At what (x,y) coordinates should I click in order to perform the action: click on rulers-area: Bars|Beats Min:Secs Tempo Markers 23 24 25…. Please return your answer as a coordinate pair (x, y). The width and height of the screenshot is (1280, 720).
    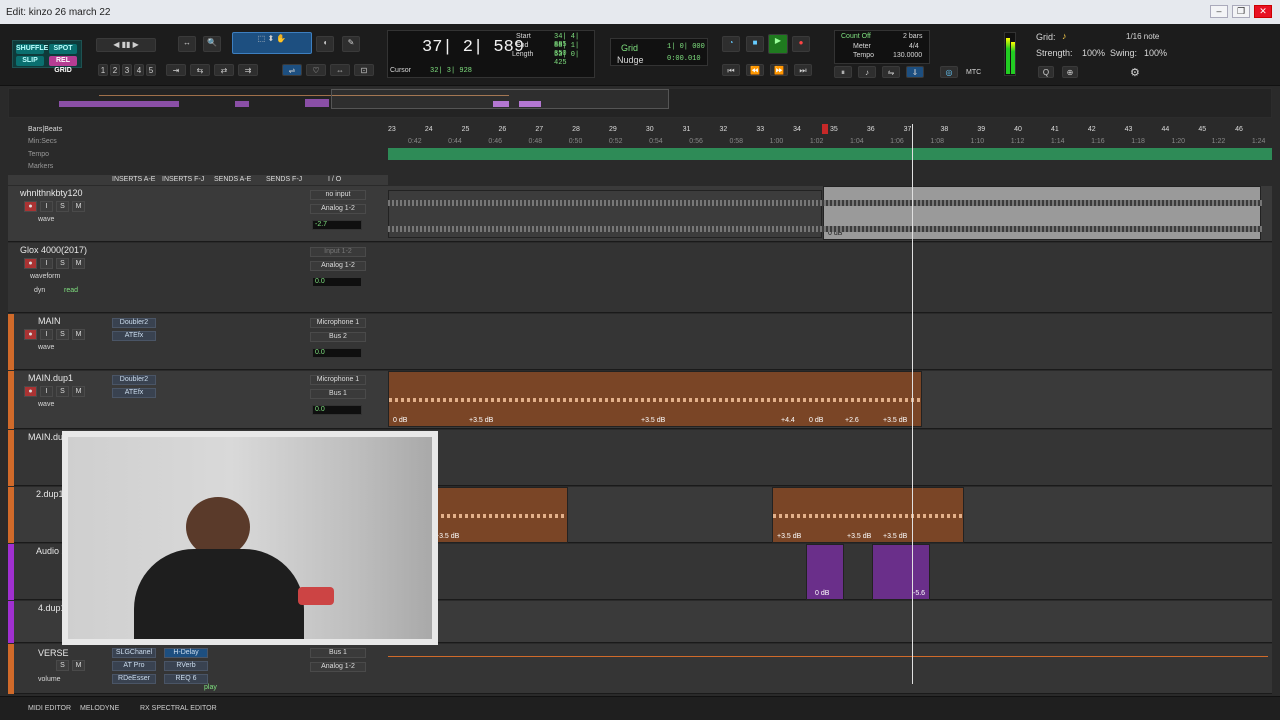
    Looking at the image, I should click on (640, 148).